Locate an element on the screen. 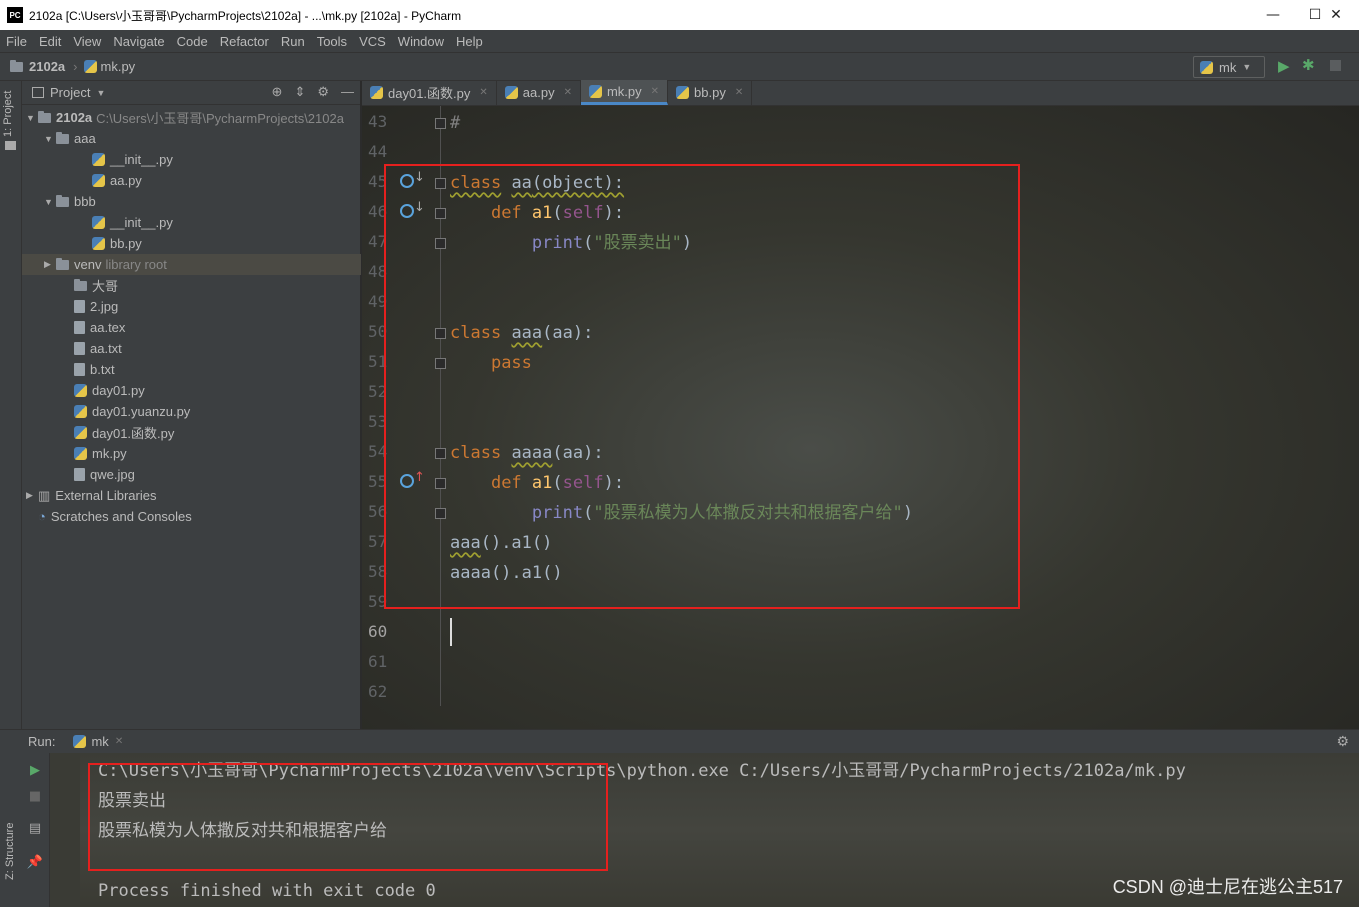 Image resolution: width=1359 pixels, height=907 pixels. minimize-button: — is located at coordinates (1273, 15).